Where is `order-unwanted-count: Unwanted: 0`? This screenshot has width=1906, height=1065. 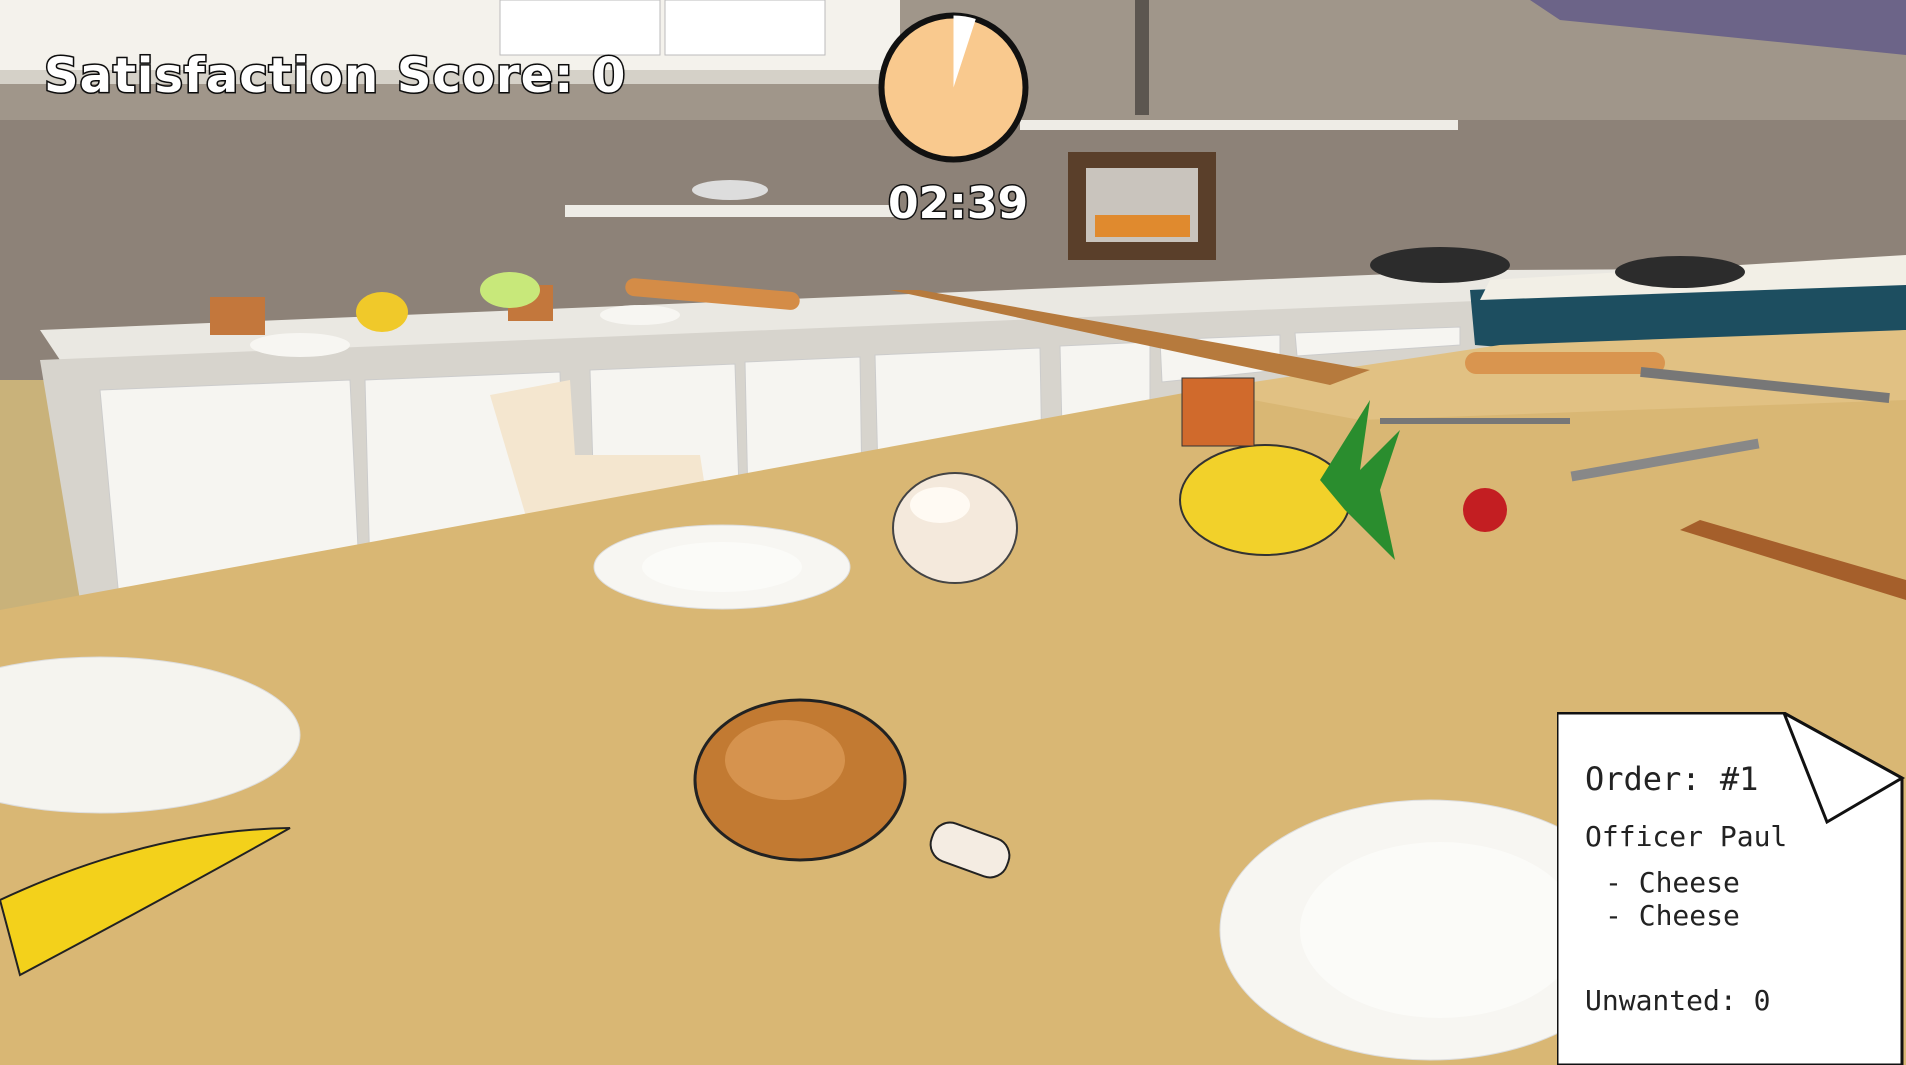
order-unwanted-count: Unwanted: 0 is located at coordinates (1678, 1000).